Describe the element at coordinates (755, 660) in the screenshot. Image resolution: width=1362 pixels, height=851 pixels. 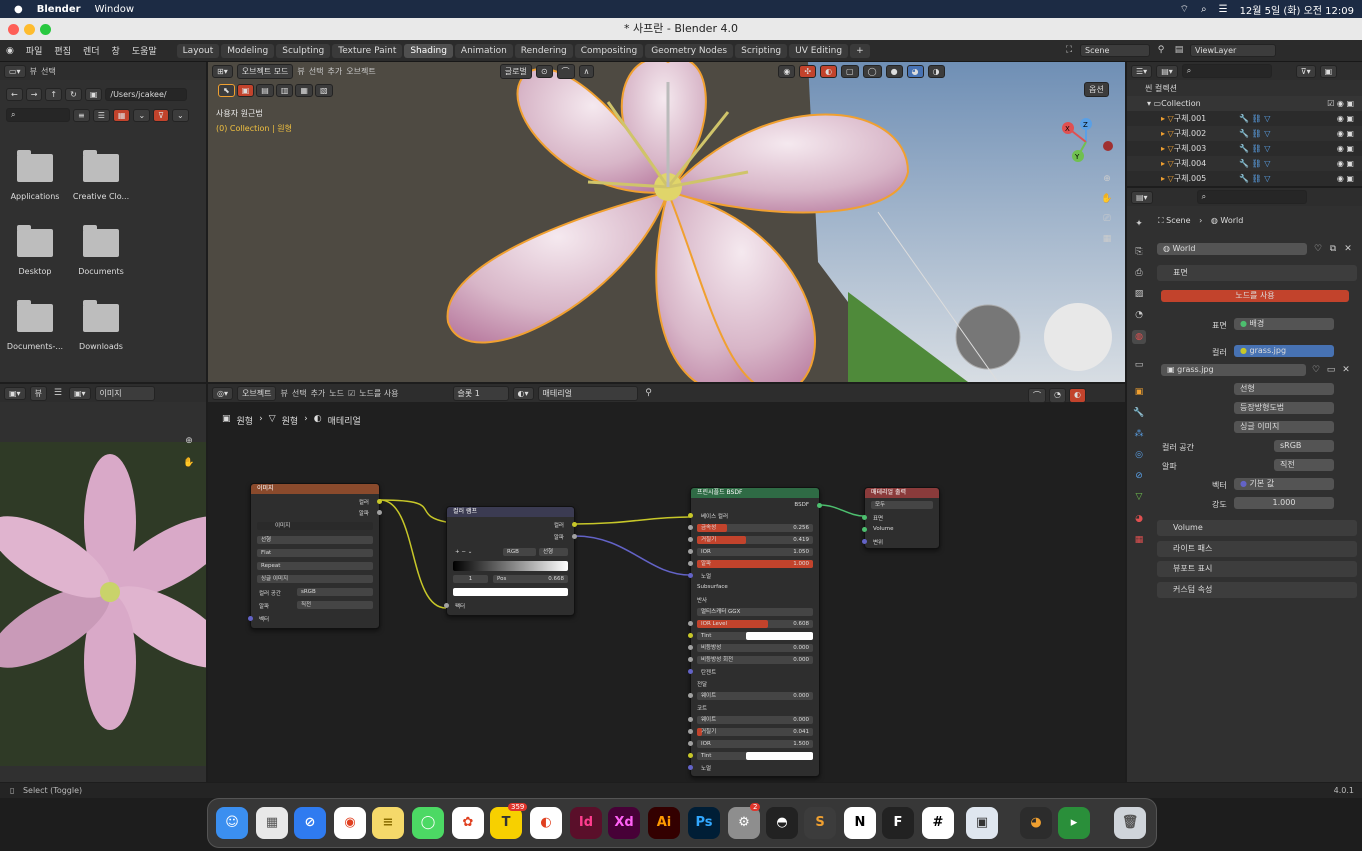
I see `bsdf-input-field: 비등방성 회전 0.000` at that location.